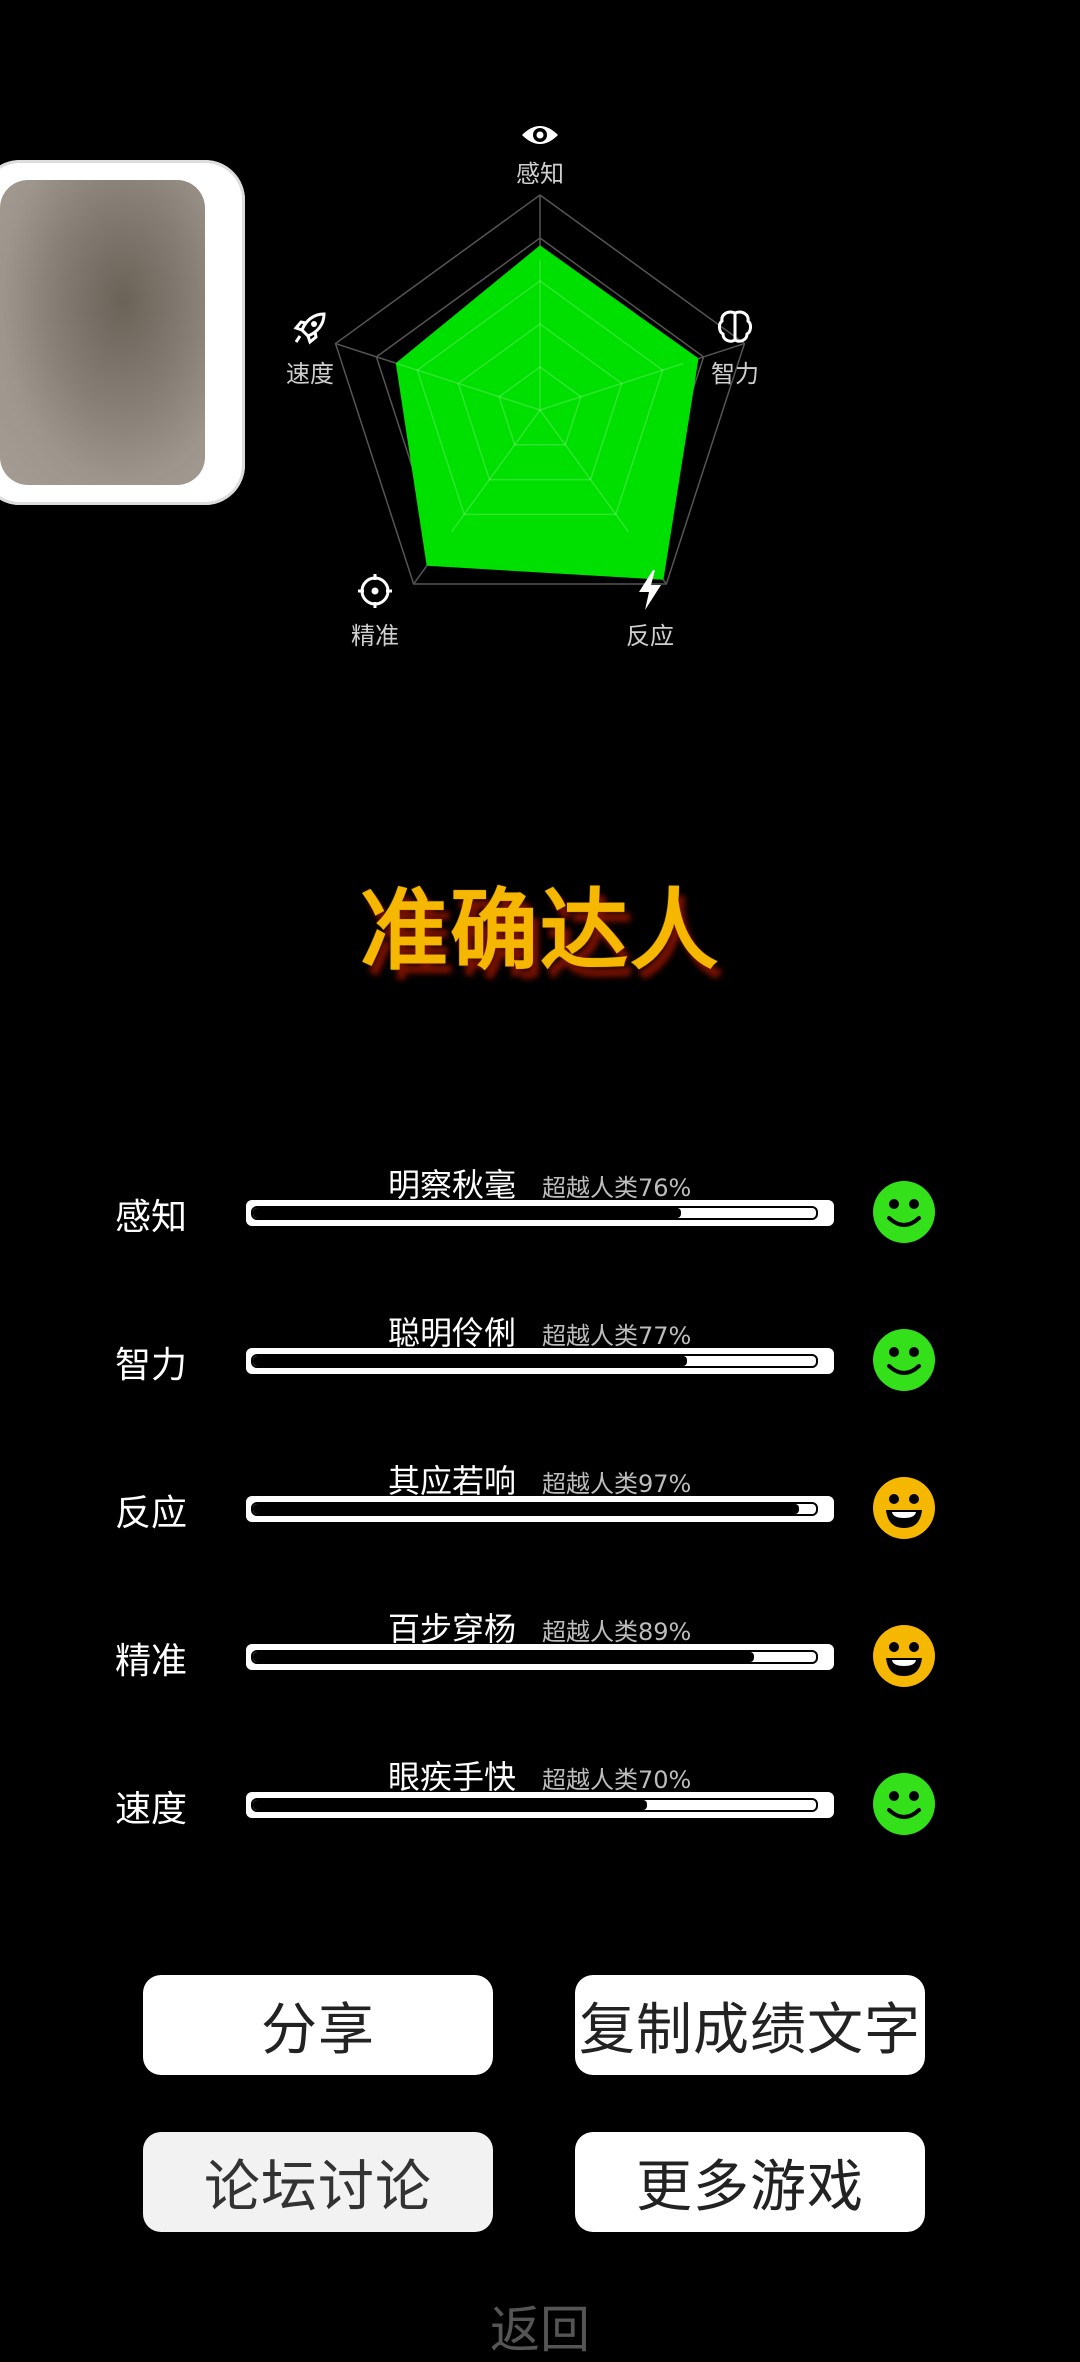 Image resolution: width=1080 pixels, height=2362 pixels. I want to click on score-label: 反应, so click(151, 1513).